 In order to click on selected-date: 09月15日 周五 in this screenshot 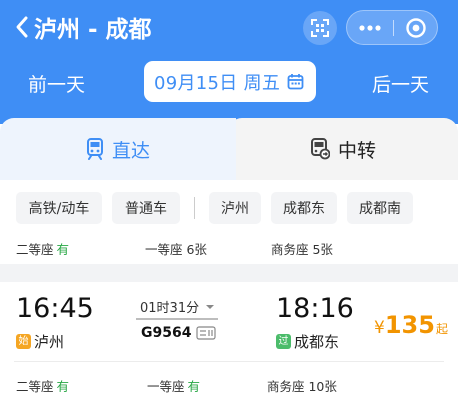, I will do `click(217, 83)`.